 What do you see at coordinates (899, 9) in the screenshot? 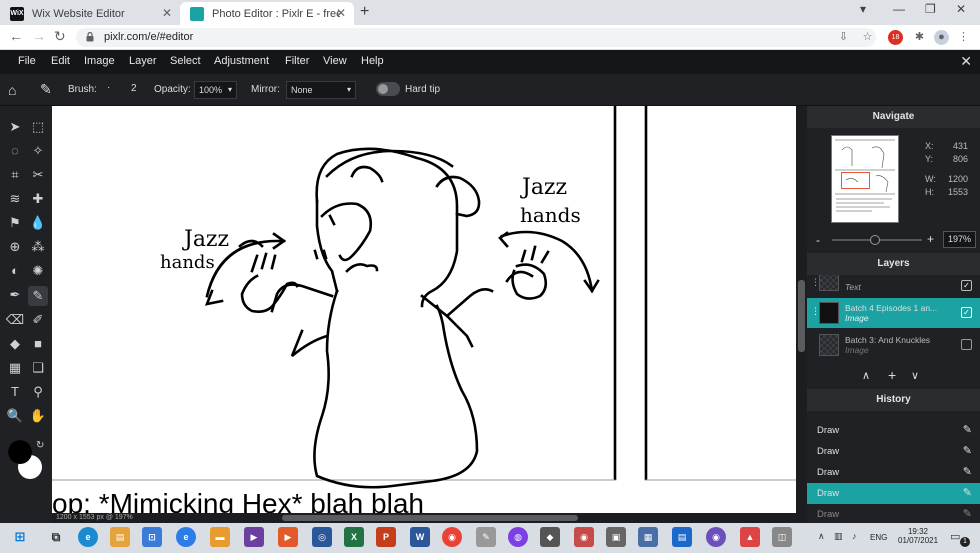
I see `minimize-icon: —` at bounding box center [899, 9].